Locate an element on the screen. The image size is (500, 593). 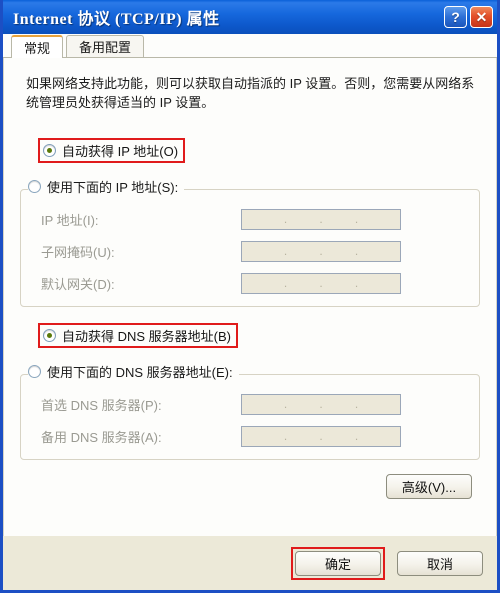
alternate-dns-input: . . . is located at coordinates (321, 436).